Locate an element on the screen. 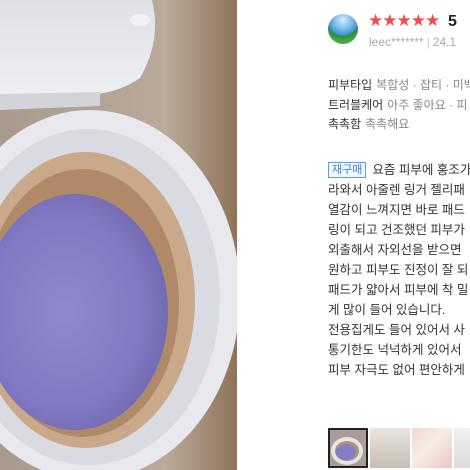  review-date: 24.1 is located at coordinates (444, 42).